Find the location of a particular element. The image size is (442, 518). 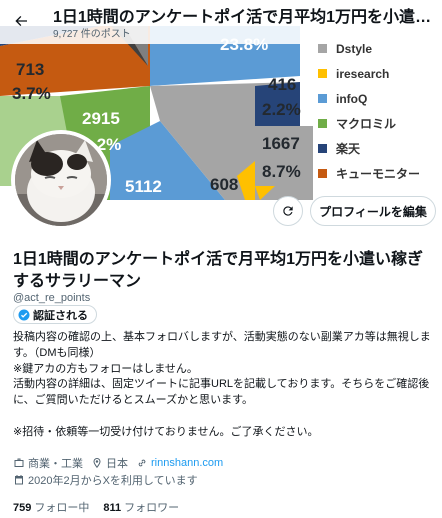

chart-label: 2.2% is located at coordinates (281, 109).